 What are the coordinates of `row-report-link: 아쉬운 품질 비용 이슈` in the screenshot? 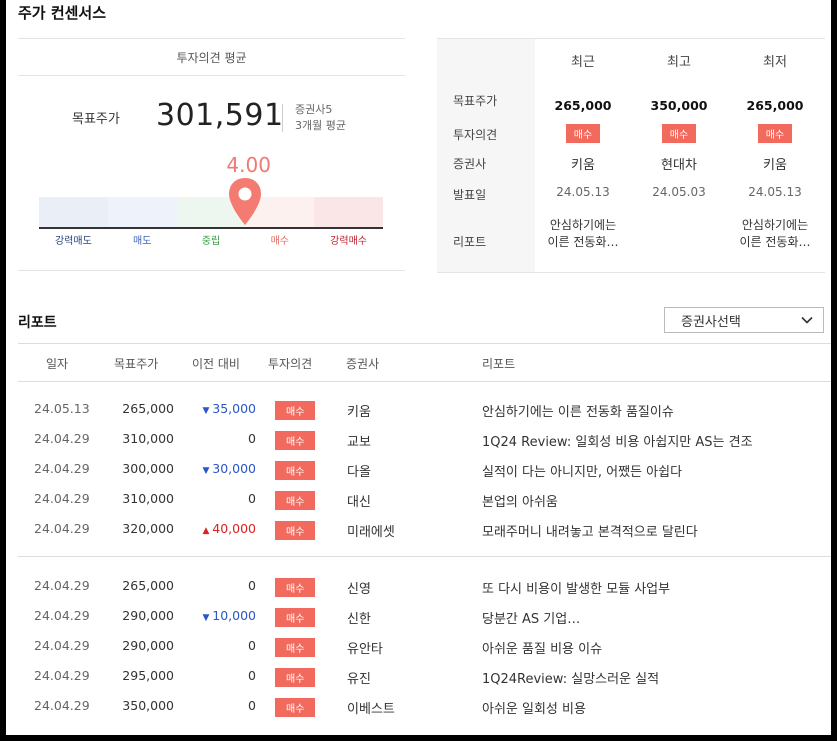 It's located at (542, 647).